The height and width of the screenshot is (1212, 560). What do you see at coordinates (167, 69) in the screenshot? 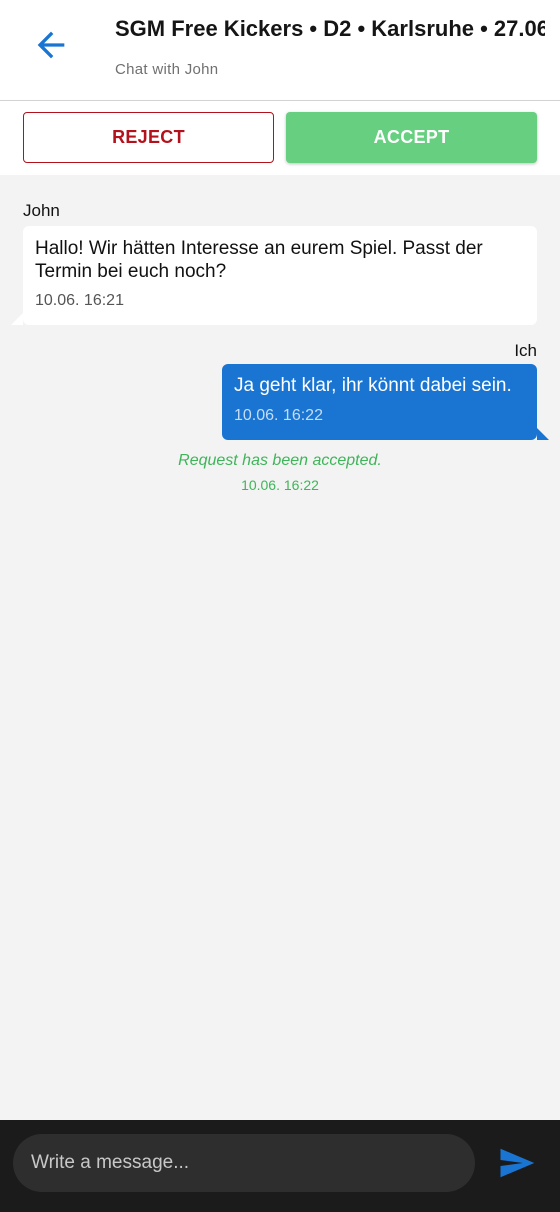
I see `page-subtitle: Chat with John` at bounding box center [167, 69].